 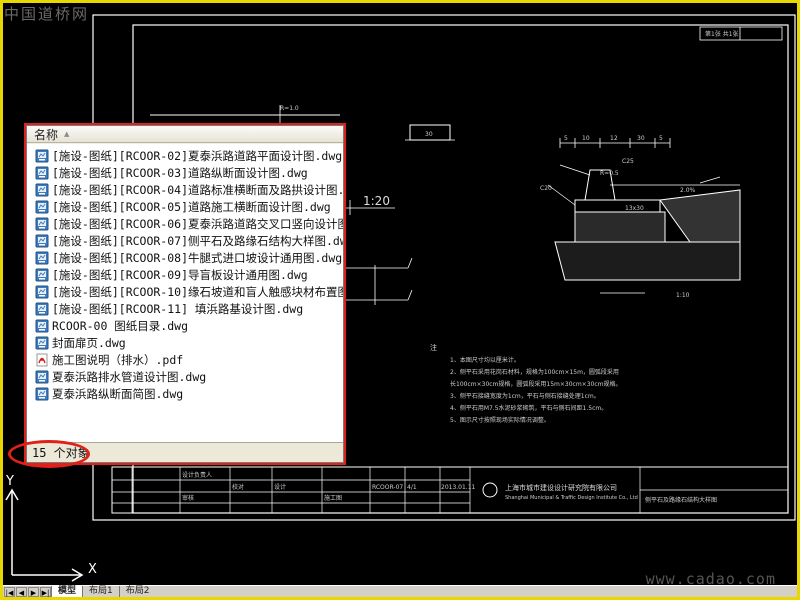 What do you see at coordinates (661, 138) in the screenshot?
I see `dim-5b: 5` at bounding box center [661, 138].